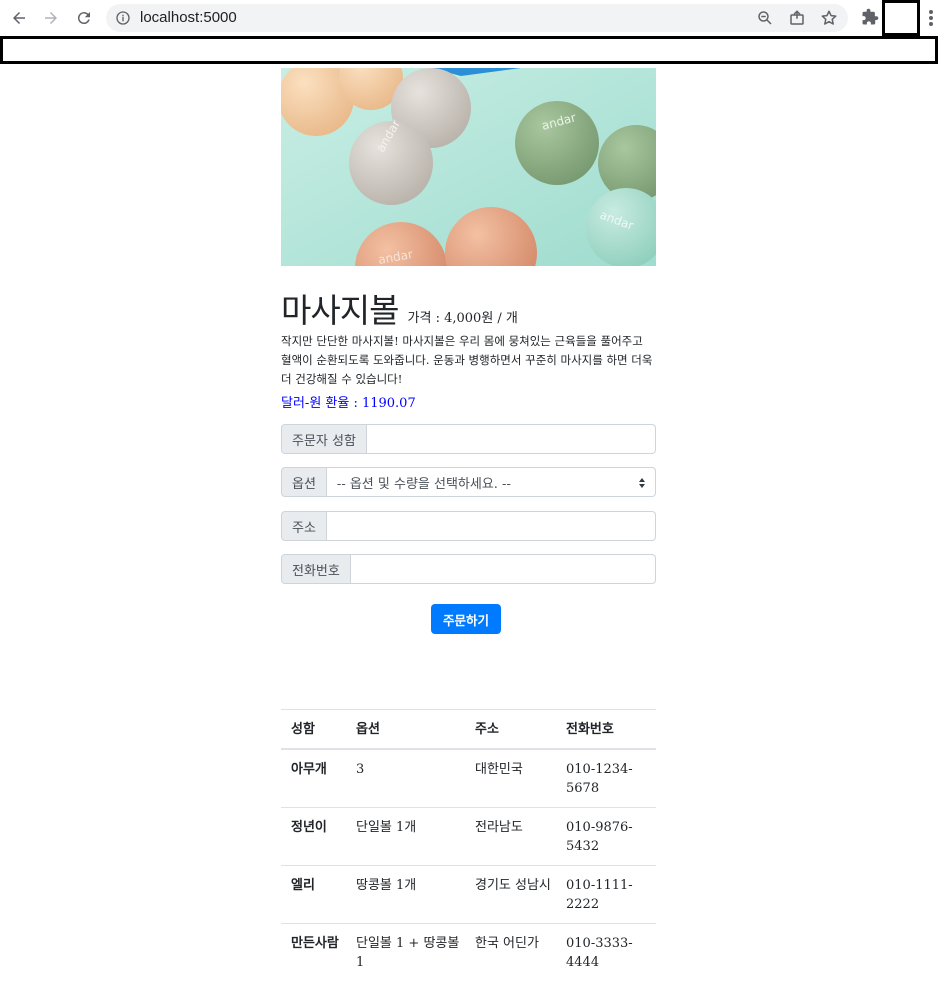  I want to click on option-field-group: 옵션 -- 옵션 및 수량을 선택하세요. --, so click(468, 482).